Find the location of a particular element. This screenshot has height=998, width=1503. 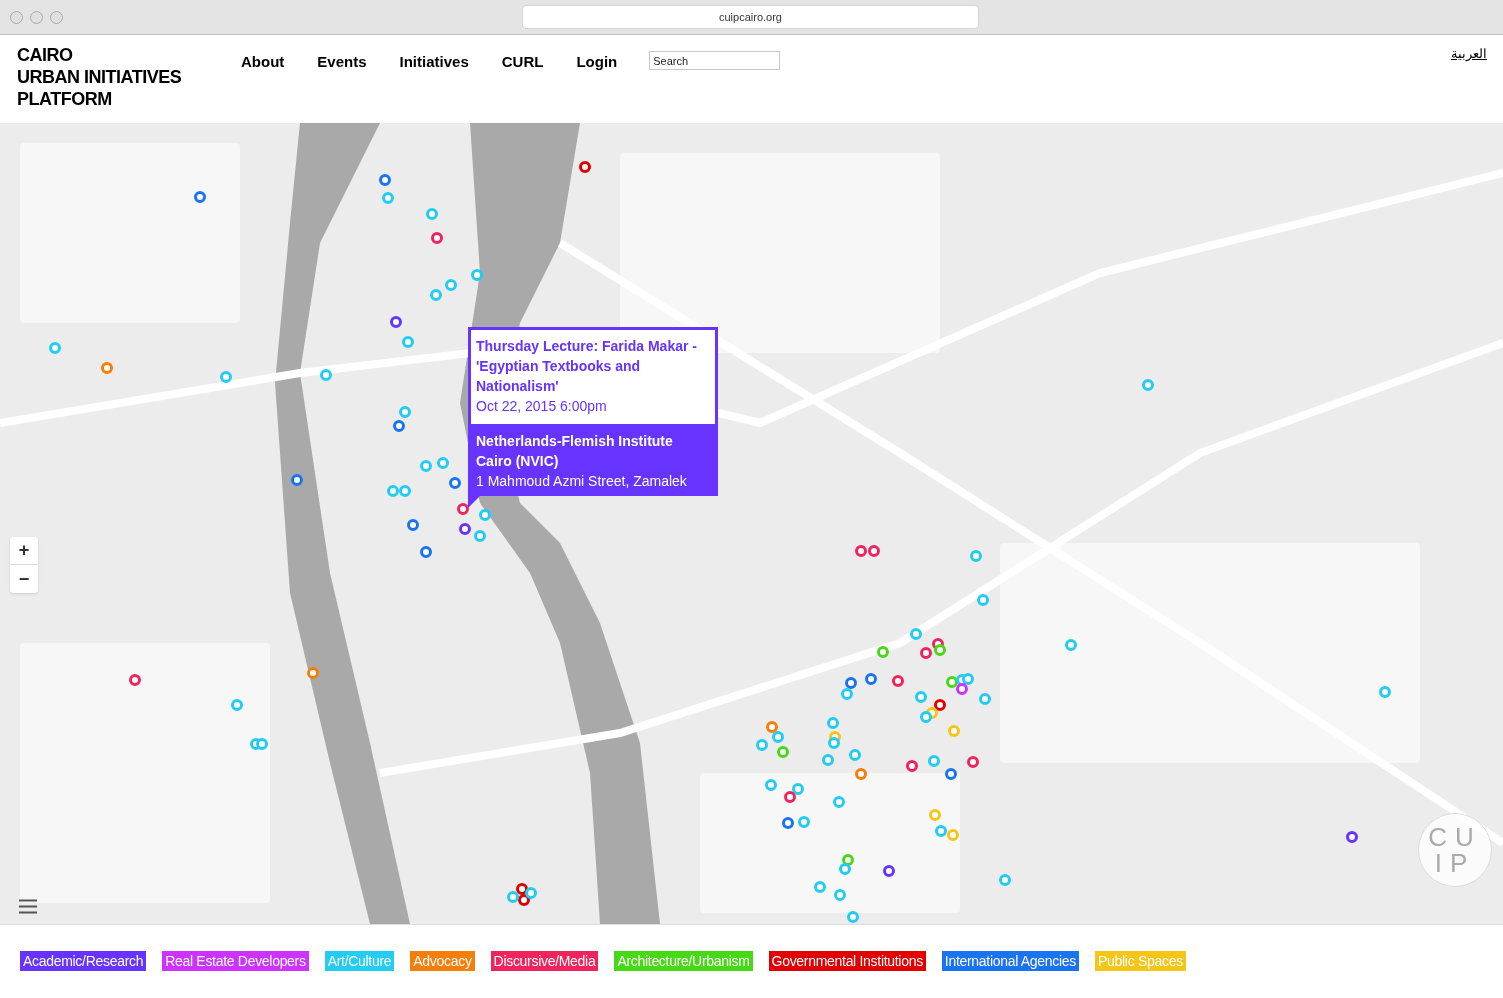

nav-link: CURL is located at coordinates (522, 62).